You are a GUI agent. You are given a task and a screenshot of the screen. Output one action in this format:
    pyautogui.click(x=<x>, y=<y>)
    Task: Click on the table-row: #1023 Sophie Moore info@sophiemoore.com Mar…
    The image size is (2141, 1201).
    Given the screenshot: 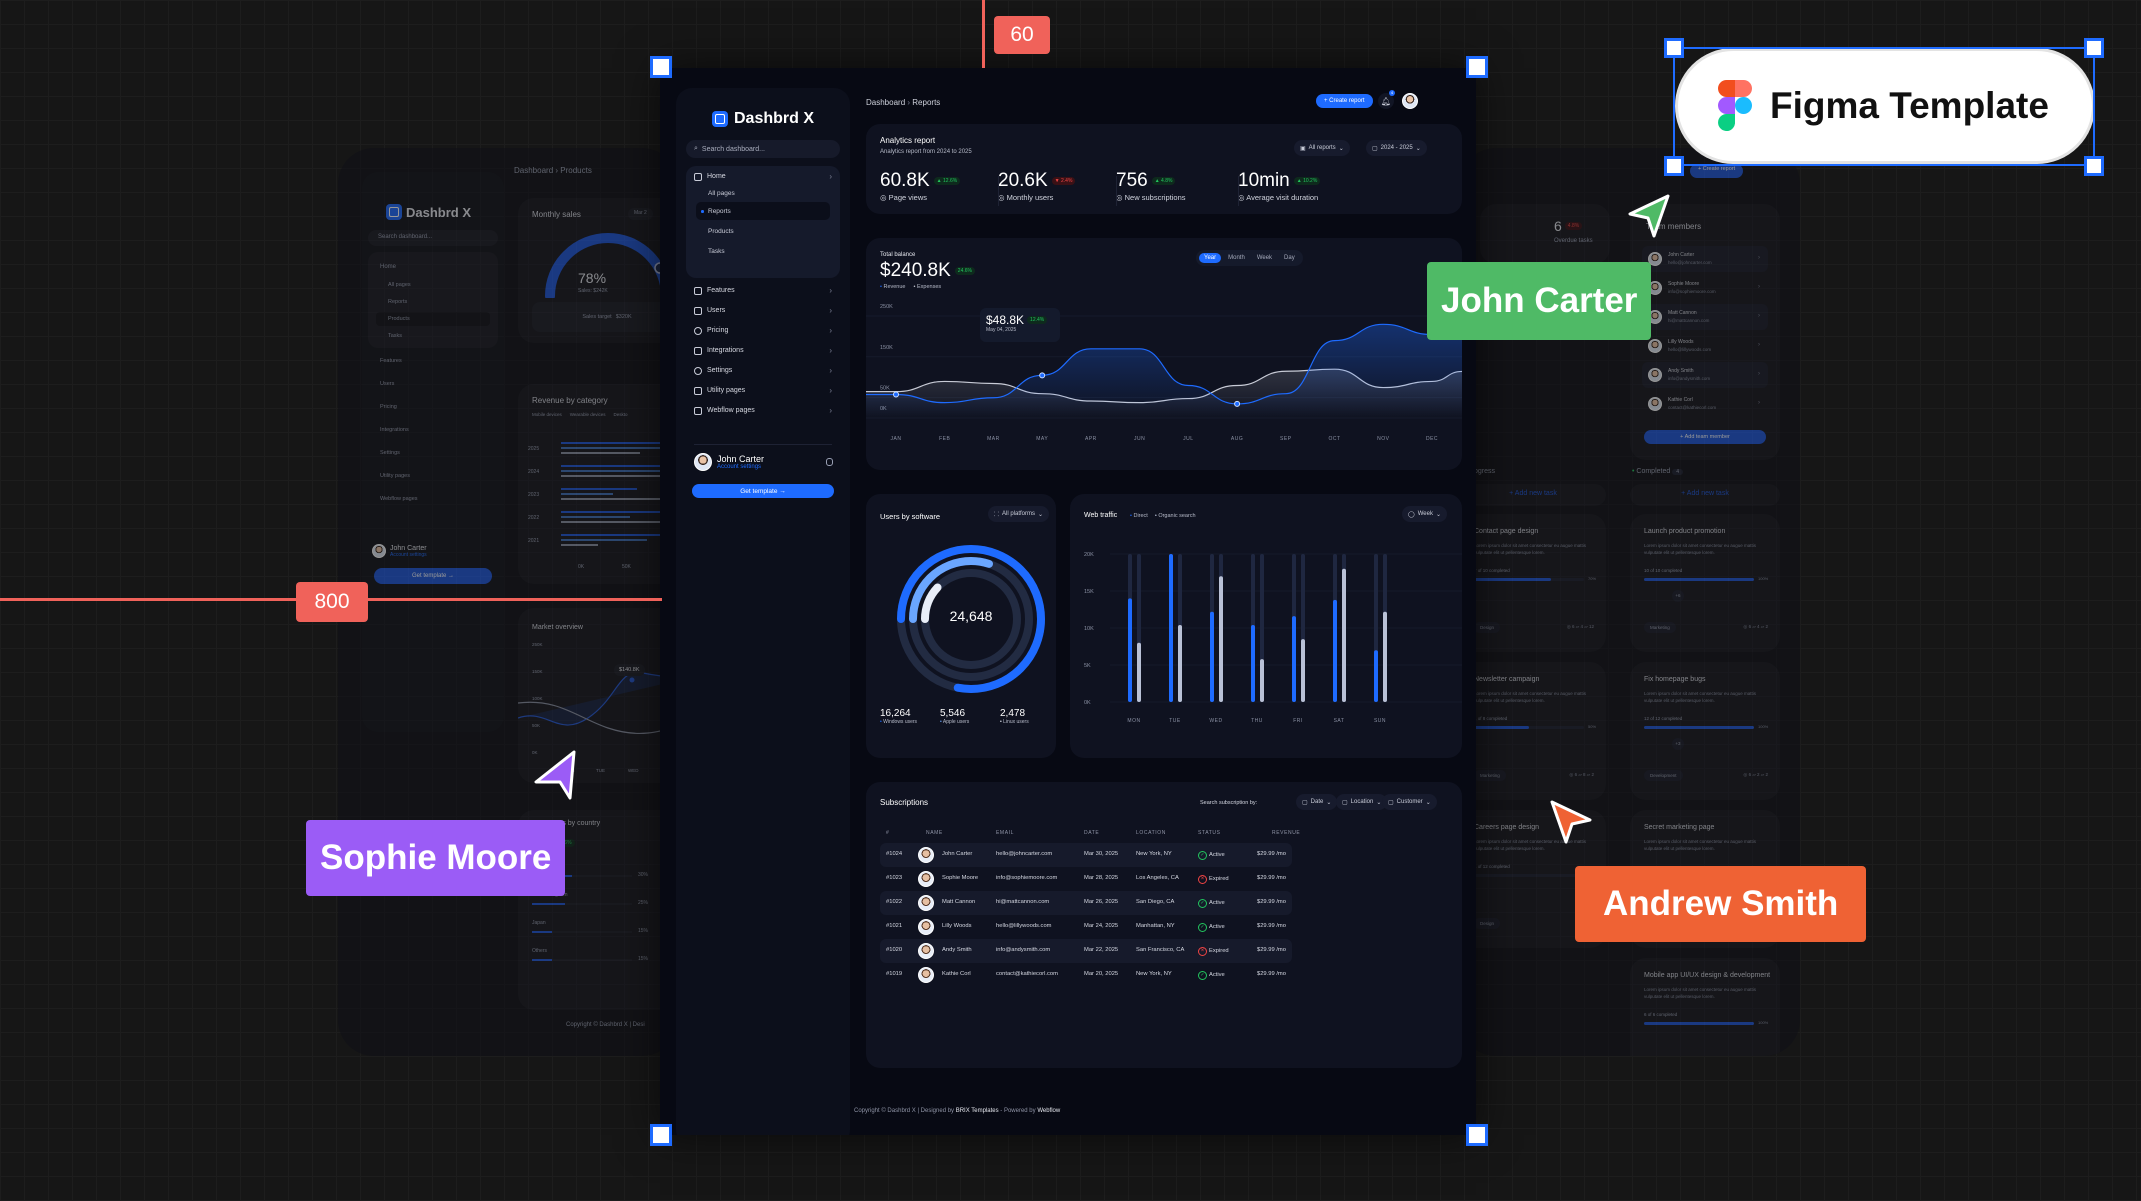 What is the action you would take?
    pyautogui.click(x=1086, y=879)
    